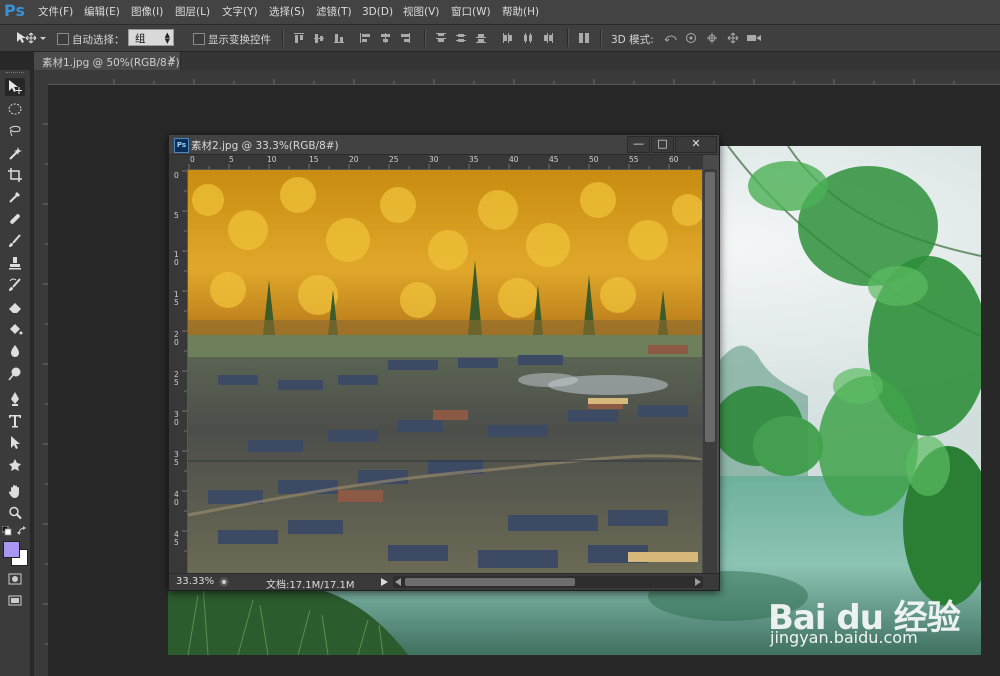 The width and height of the screenshot is (1000, 676). I want to click on ruler-label: 1 0, so click(176, 258).